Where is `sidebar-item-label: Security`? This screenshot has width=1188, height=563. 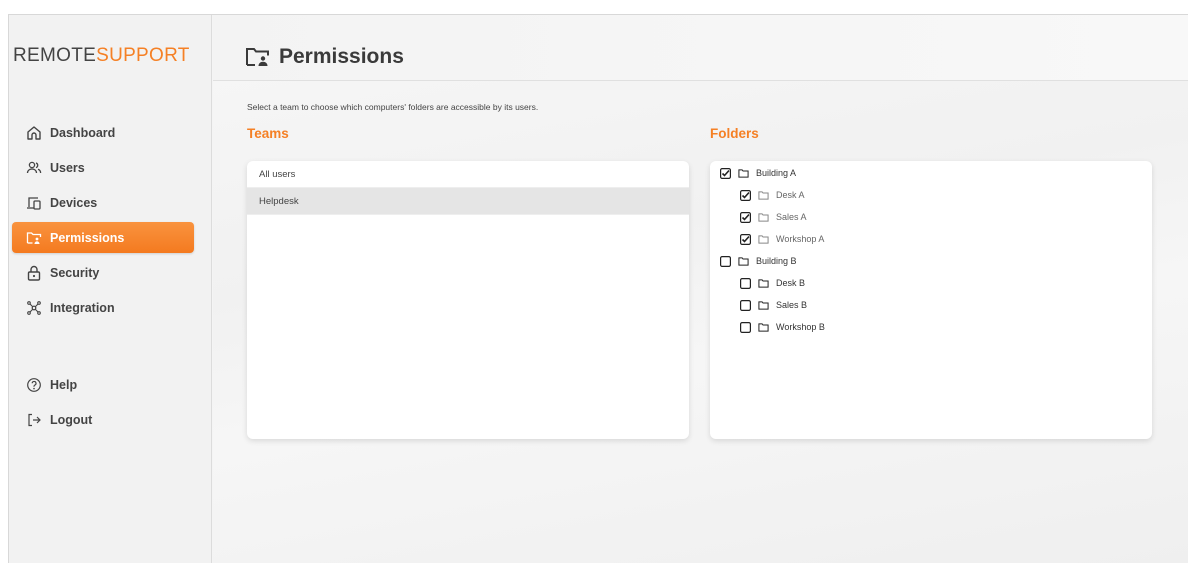 sidebar-item-label: Security is located at coordinates (75, 272).